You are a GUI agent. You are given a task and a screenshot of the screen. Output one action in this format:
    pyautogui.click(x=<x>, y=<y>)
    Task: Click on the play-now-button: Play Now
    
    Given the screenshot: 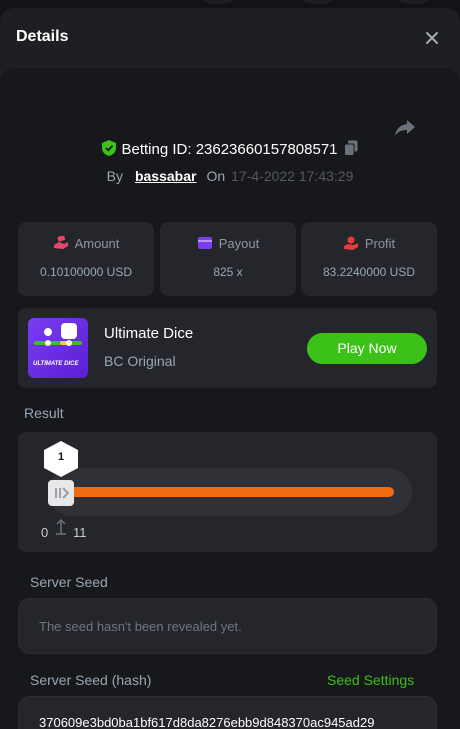 What is the action you would take?
    pyautogui.click(x=367, y=348)
    